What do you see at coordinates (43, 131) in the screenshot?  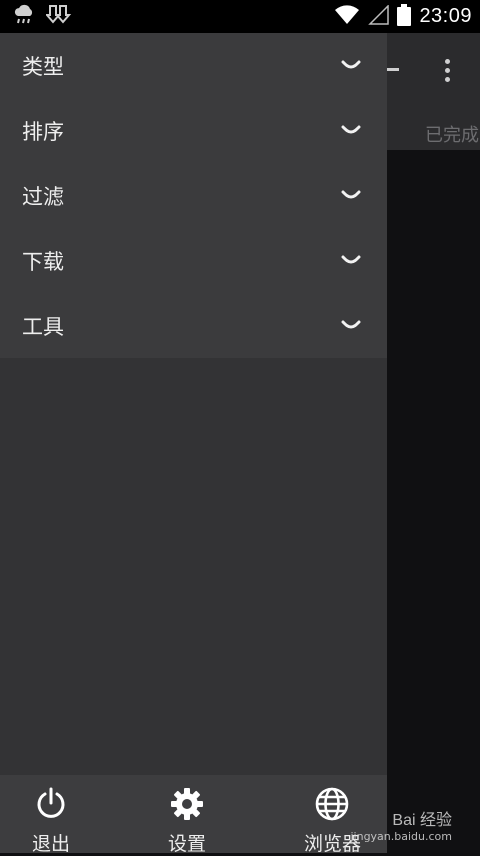 I see `menu-item-label: 排序` at bounding box center [43, 131].